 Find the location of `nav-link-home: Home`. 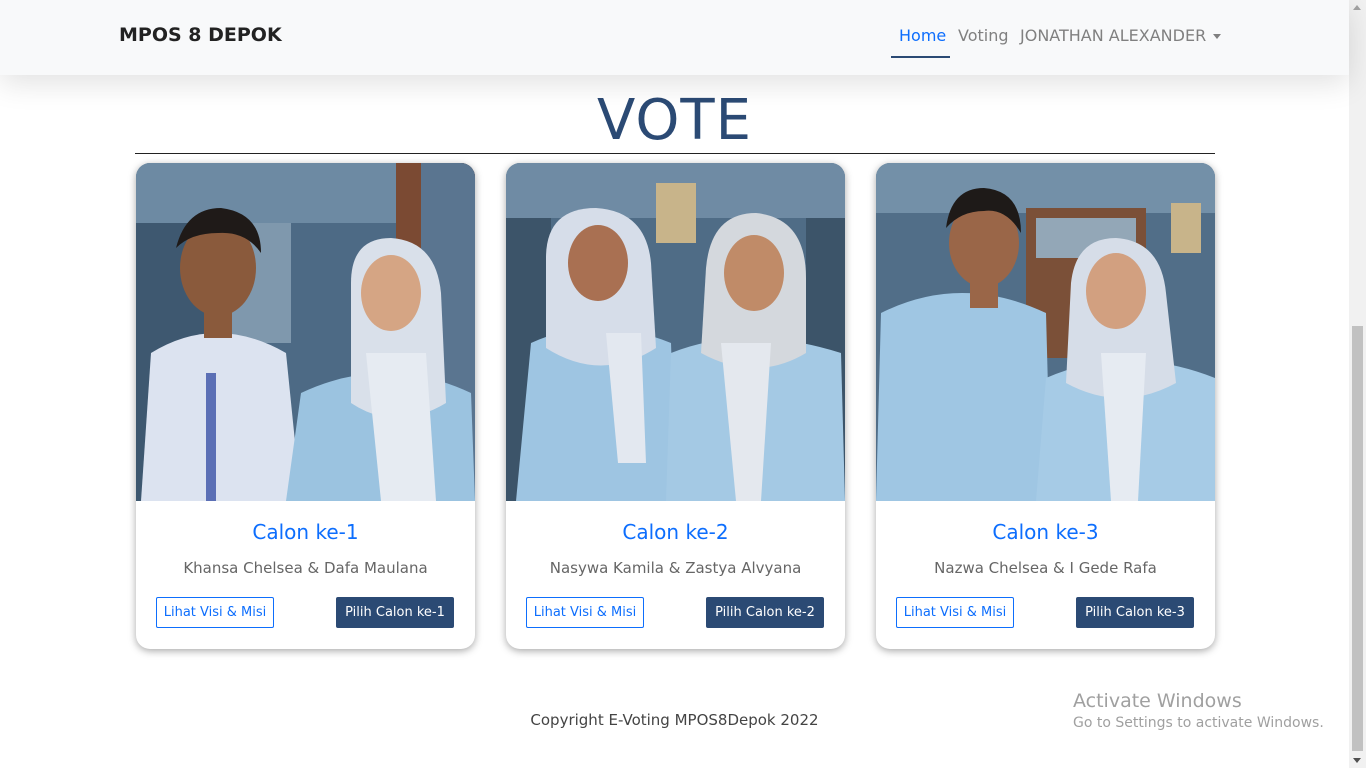

nav-link-home: Home is located at coordinates (922, 35).